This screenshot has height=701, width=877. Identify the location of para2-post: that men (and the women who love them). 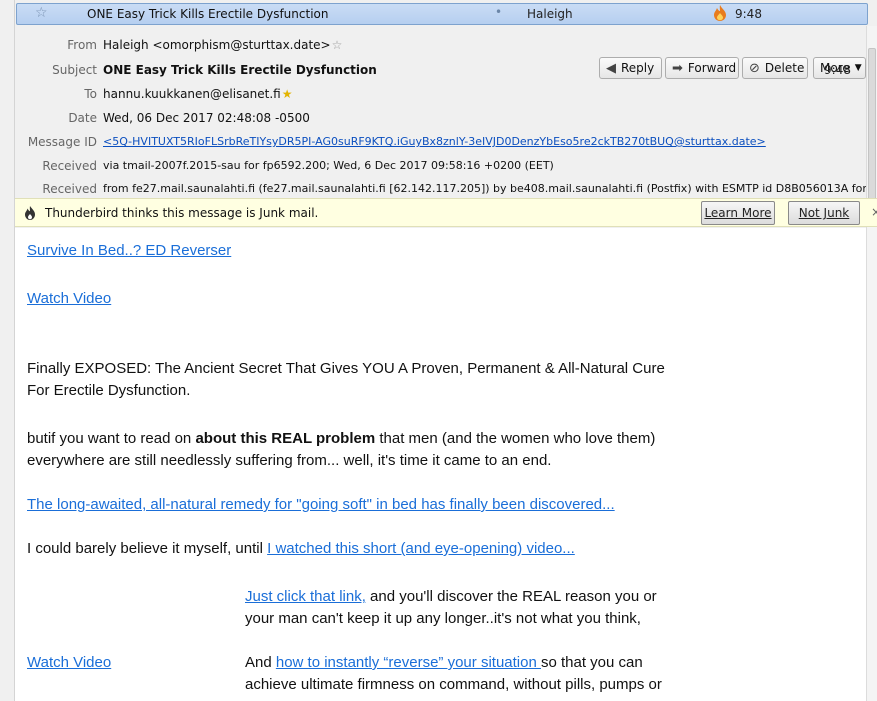
(515, 438).